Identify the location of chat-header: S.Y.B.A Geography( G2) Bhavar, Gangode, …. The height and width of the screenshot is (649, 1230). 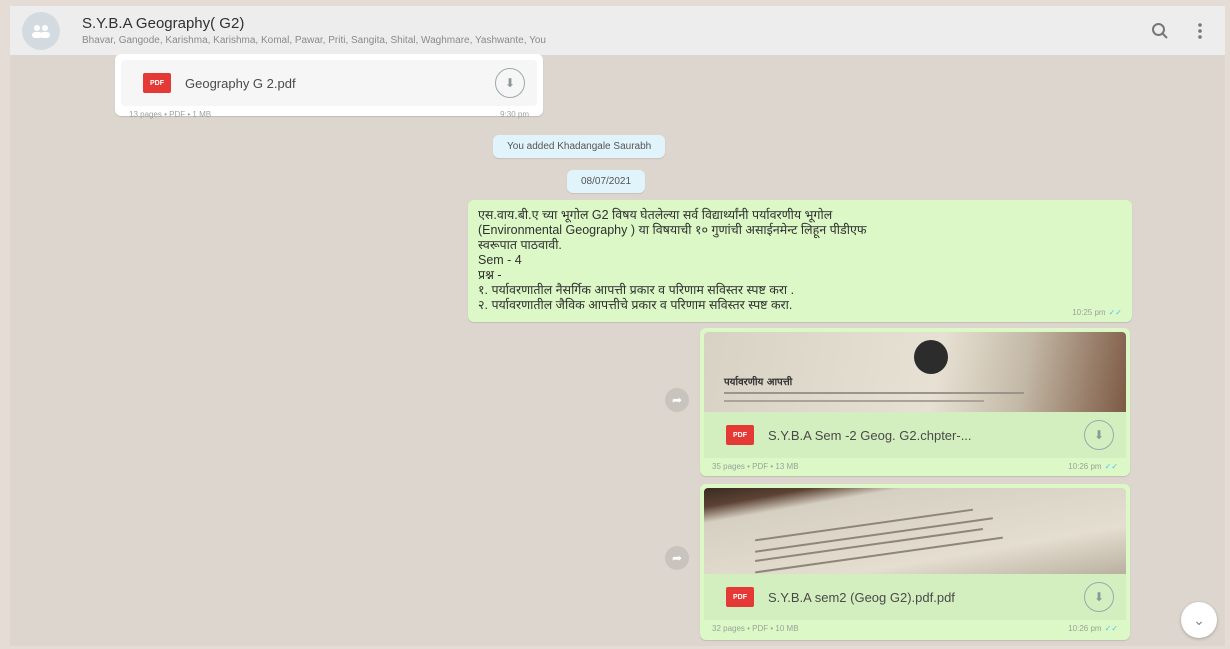
(617, 31).